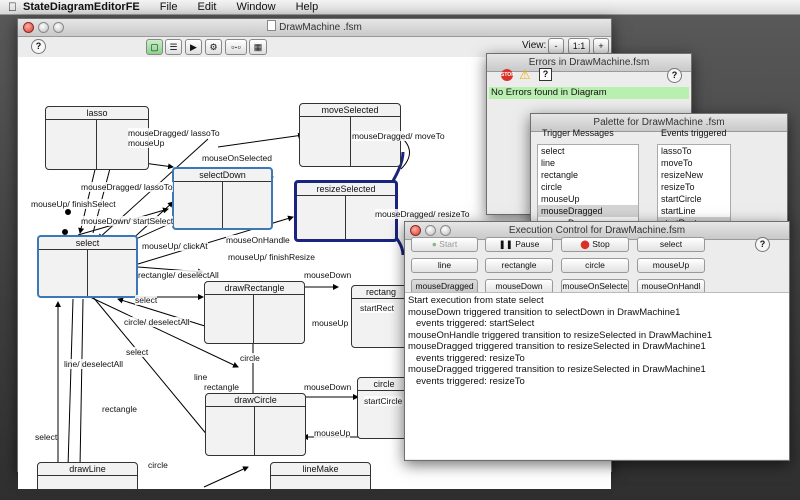 The image size is (800, 500). I want to click on transition-tool-button: ▫-▫, so click(236, 47).